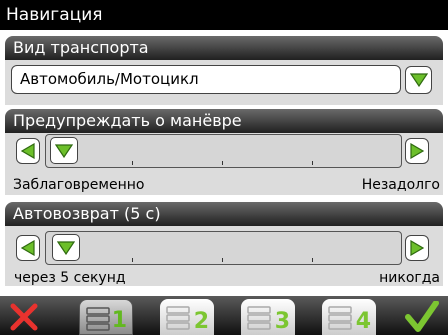 The height and width of the screenshot is (335, 448). I want to click on warn-decrease-button, so click(28, 151).